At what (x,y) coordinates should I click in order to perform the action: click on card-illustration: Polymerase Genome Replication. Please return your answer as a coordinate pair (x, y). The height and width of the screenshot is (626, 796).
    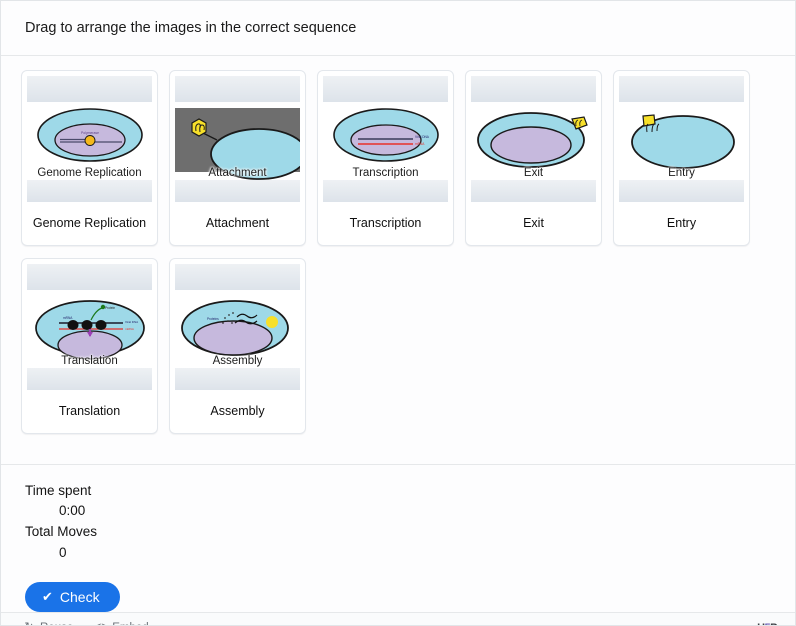
    Looking at the image, I should click on (89, 140).